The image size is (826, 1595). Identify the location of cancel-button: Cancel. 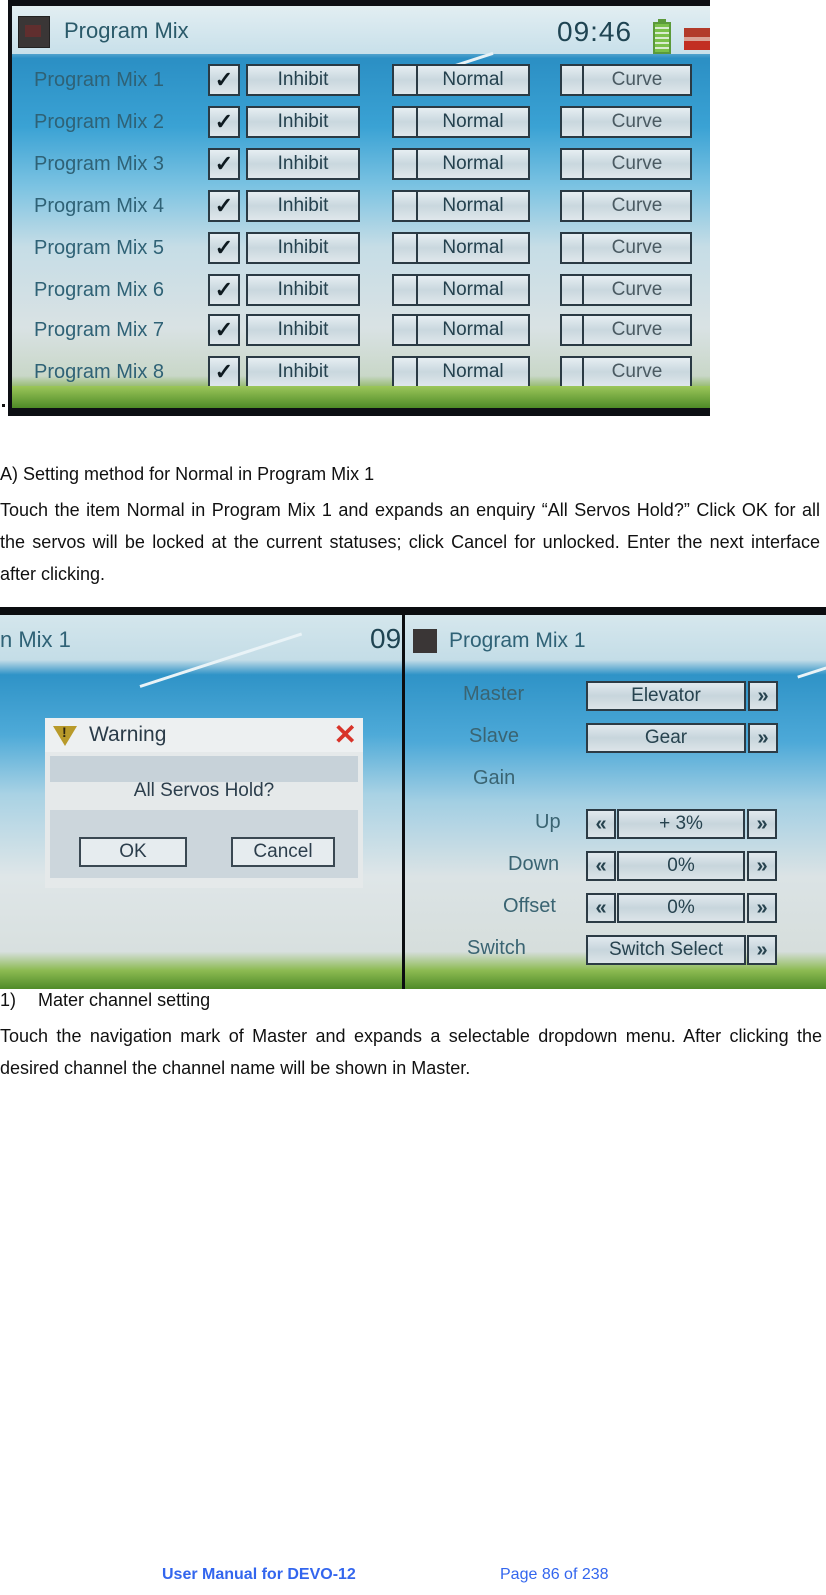
(283, 852).